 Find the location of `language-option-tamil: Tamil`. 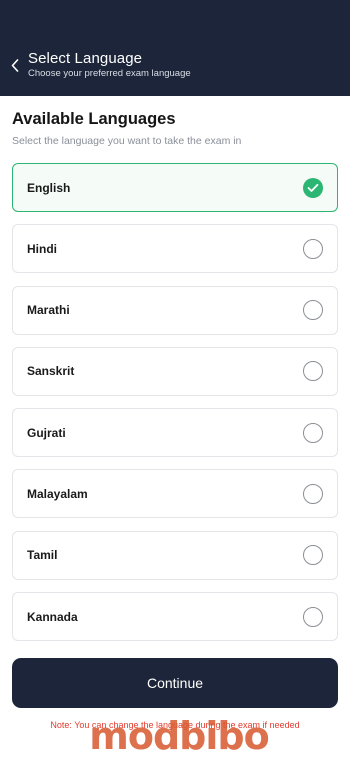

language-option-tamil: Tamil is located at coordinates (175, 555).